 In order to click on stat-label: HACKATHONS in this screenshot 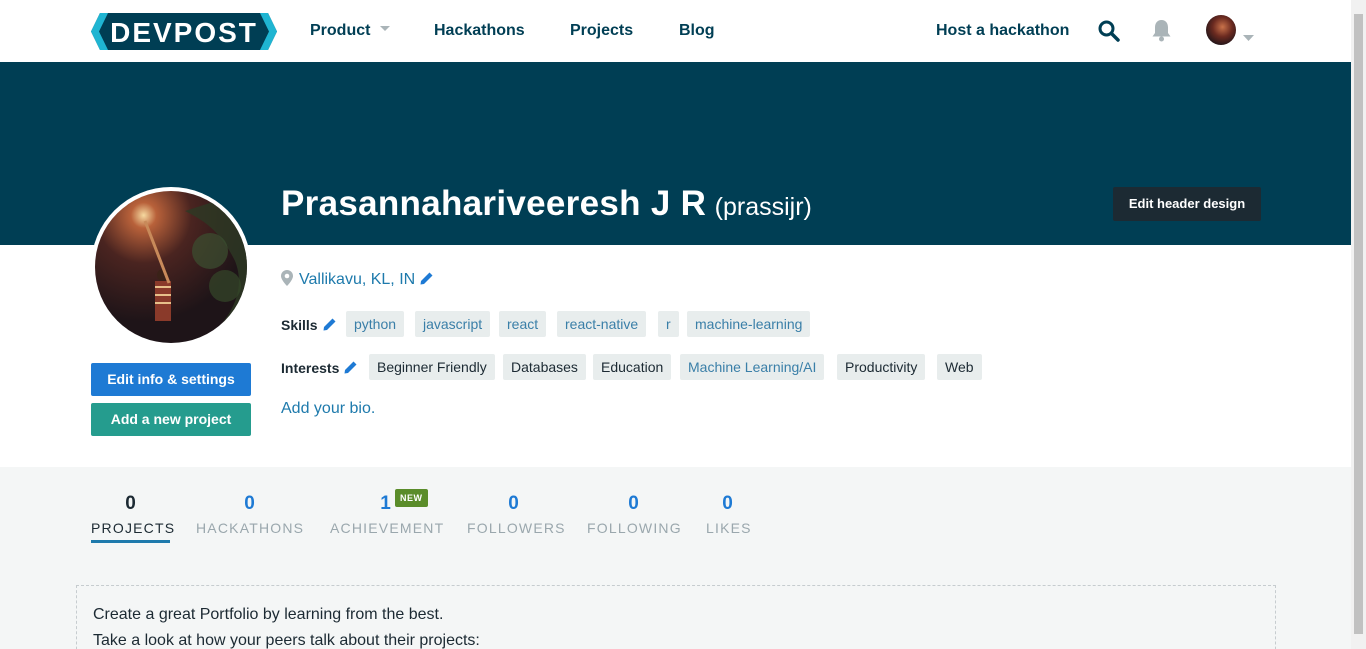, I will do `click(250, 528)`.